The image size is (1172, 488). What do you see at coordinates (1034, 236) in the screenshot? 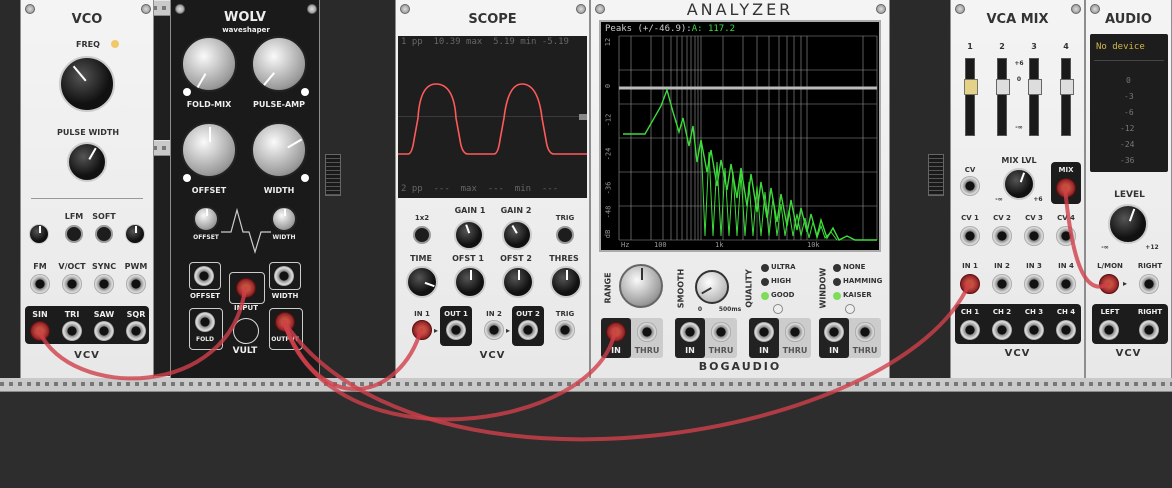
I see `cv3-jack` at bounding box center [1034, 236].